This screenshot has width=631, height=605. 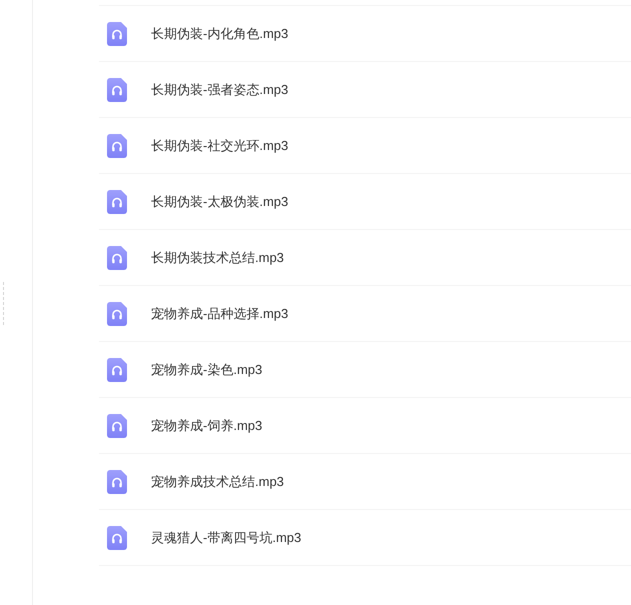 What do you see at coordinates (365, 482) in the screenshot?
I see `file-row: 宠物养成技术总结.mp3` at bounding box center [365, 482].